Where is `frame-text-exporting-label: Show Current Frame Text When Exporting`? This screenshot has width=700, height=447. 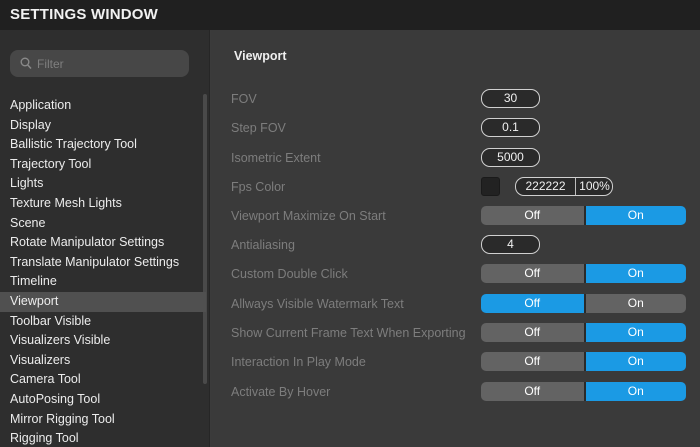 frame-text-exporting-label: Show Current Frame Text When Exporting is located at coordinates (348, 333).